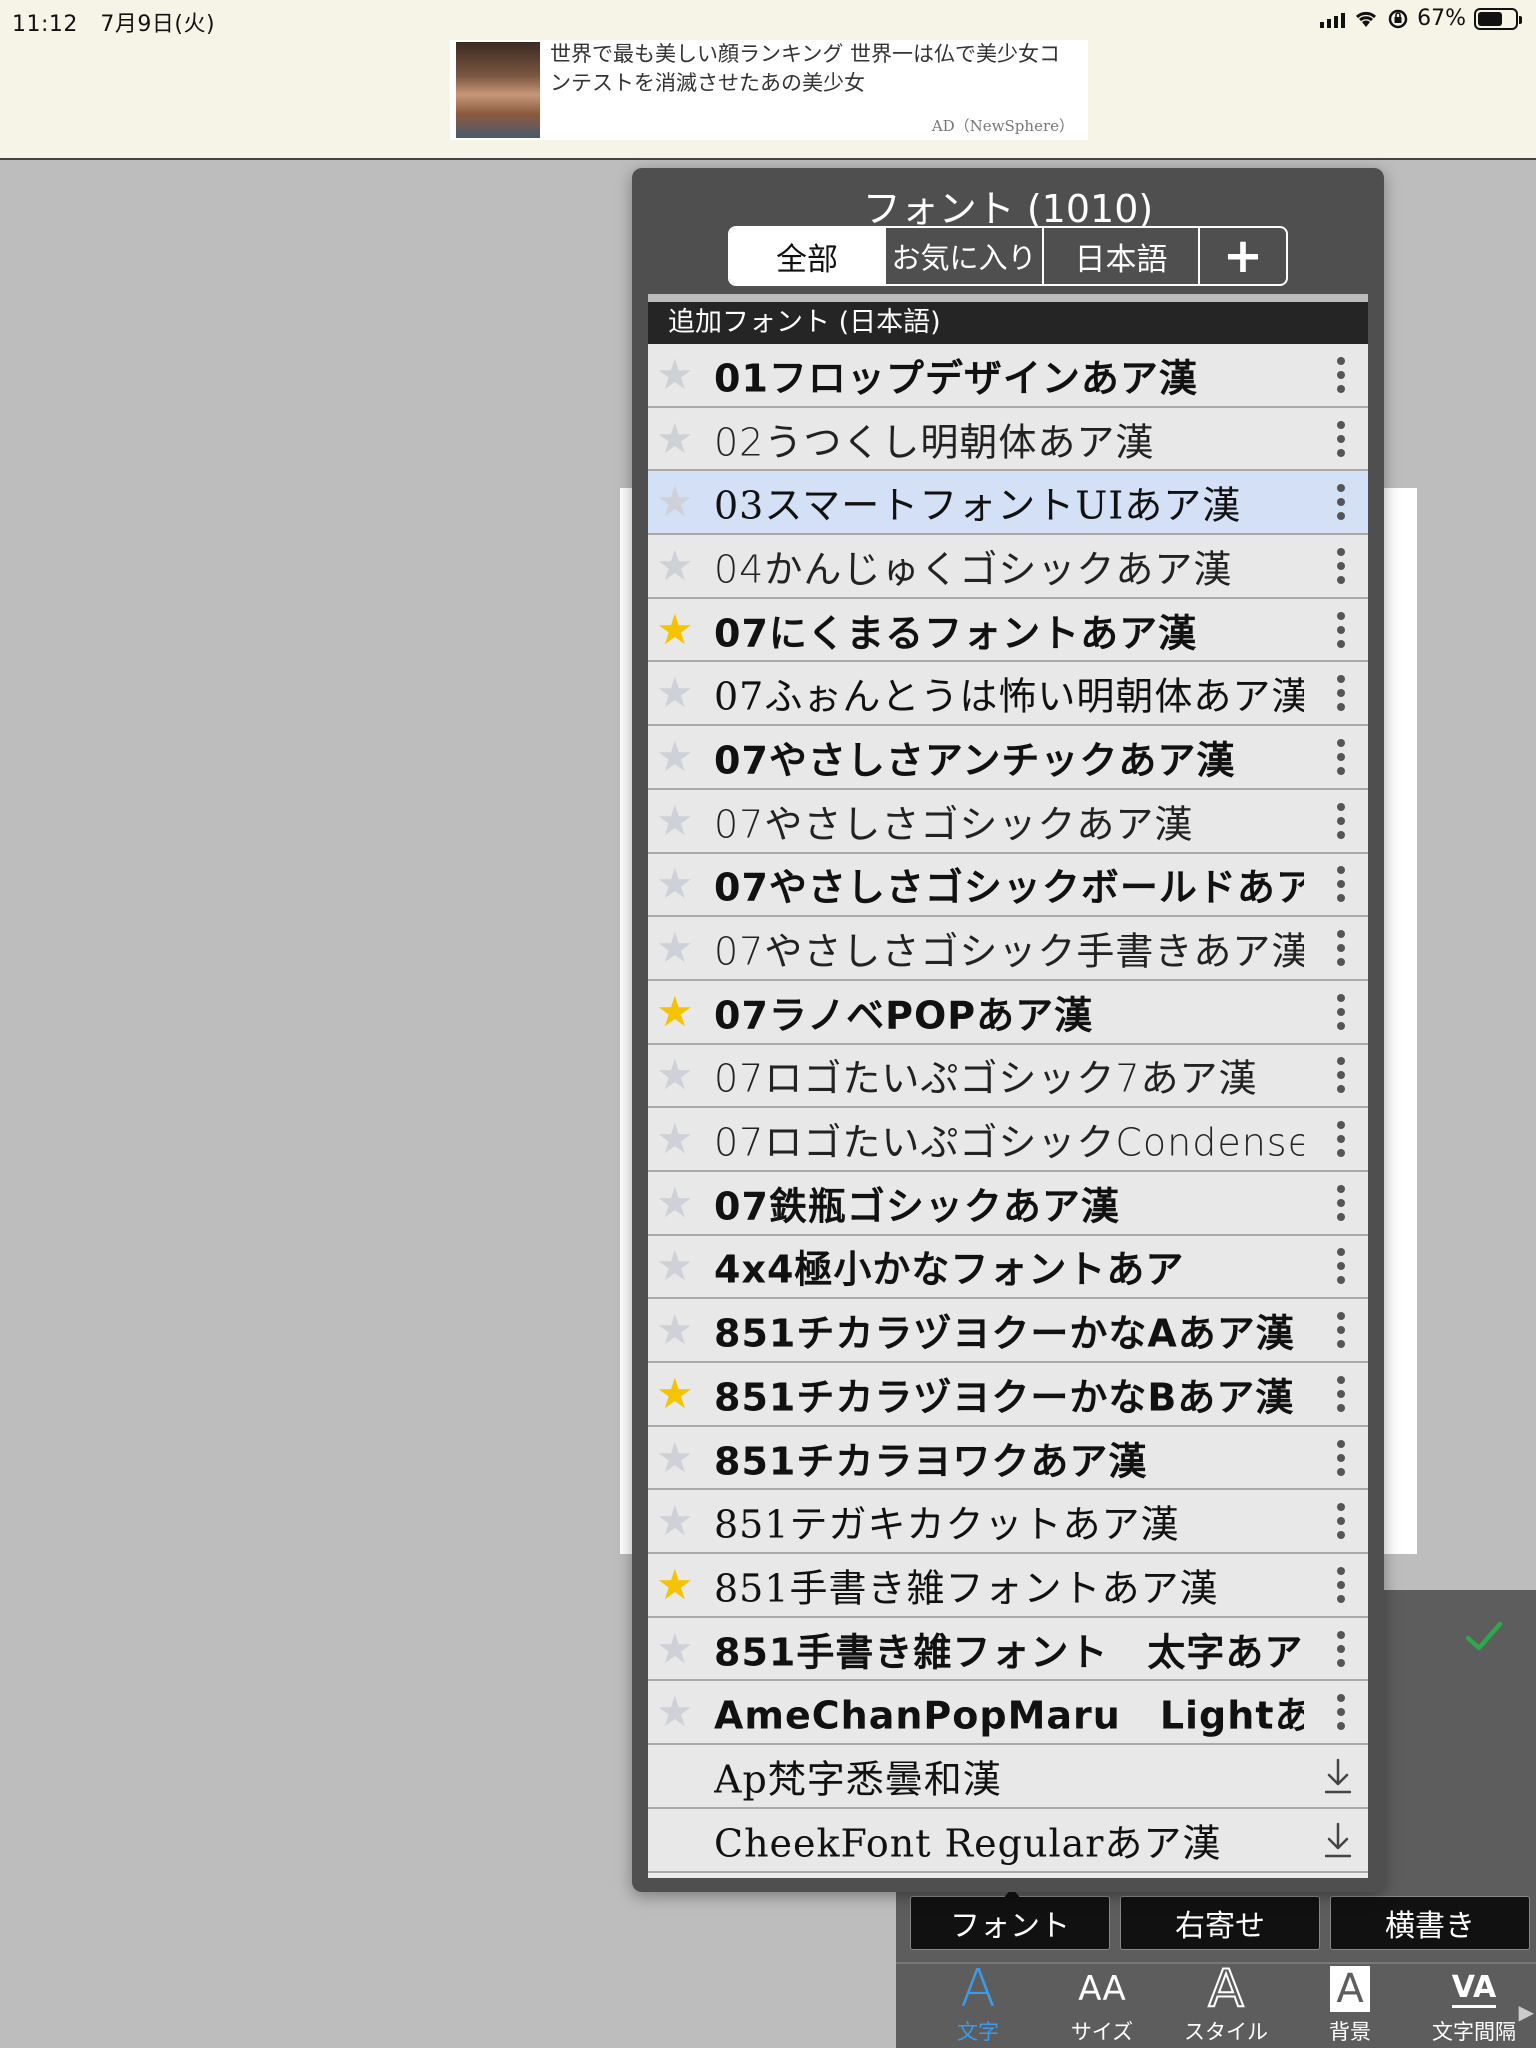 The width and height of the screenshot is (1536, 2048). Describe the element at coordinates (1102, 2006) in the screenshot. I see `tool-size: AA サイズ` at that location.